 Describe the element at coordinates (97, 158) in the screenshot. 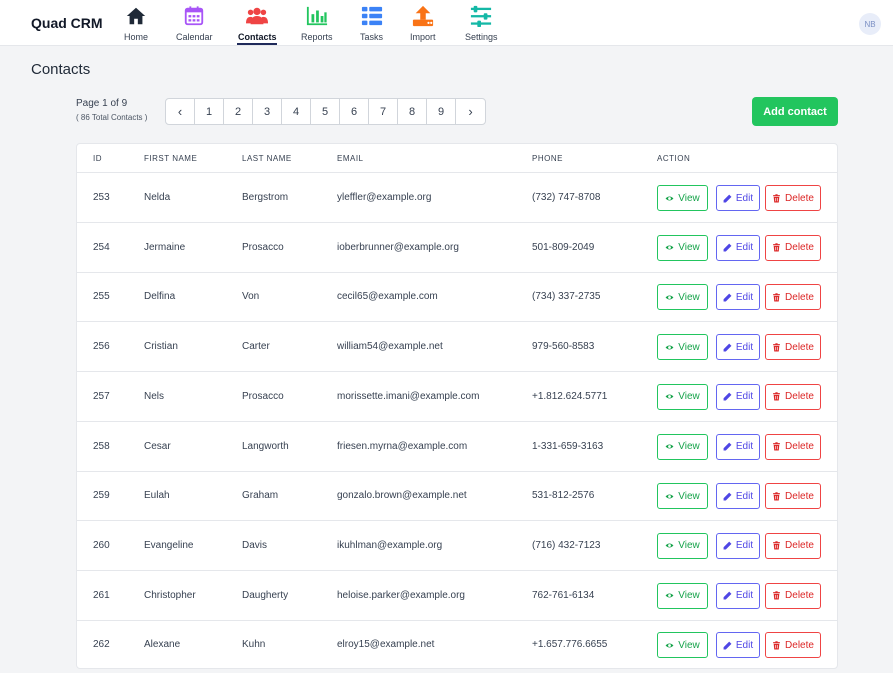

I see `column-header-id: ID` at that location.